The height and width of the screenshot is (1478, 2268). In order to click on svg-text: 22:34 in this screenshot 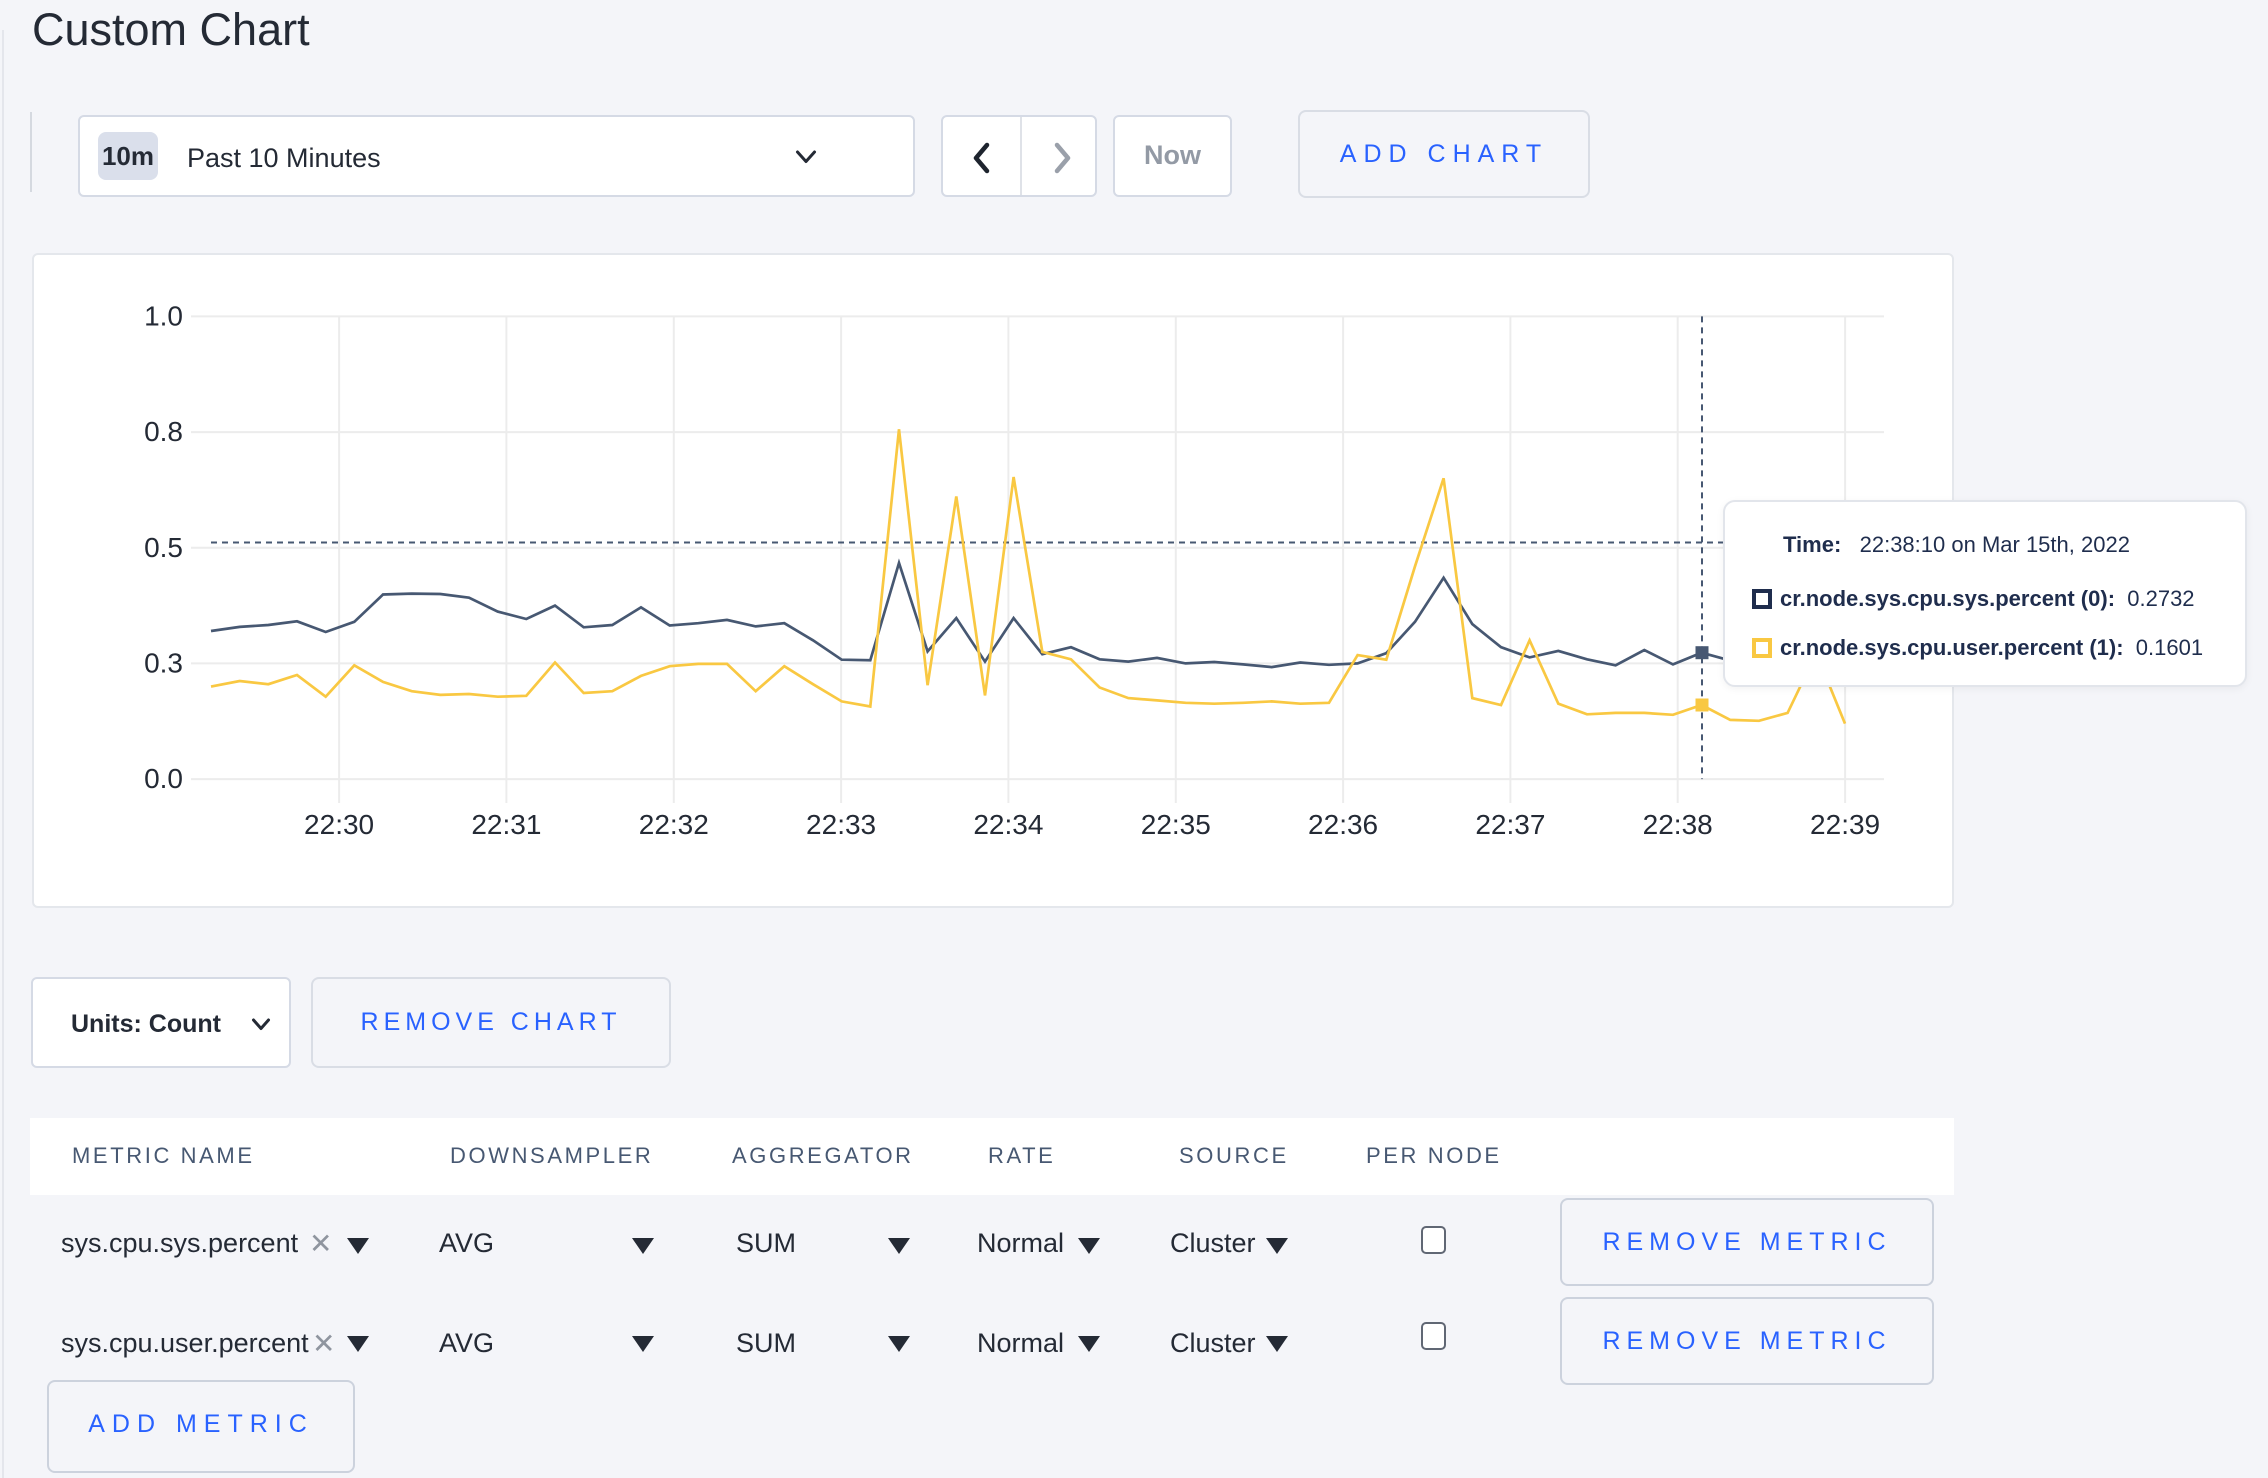, I will do `click(1008, 824)`.